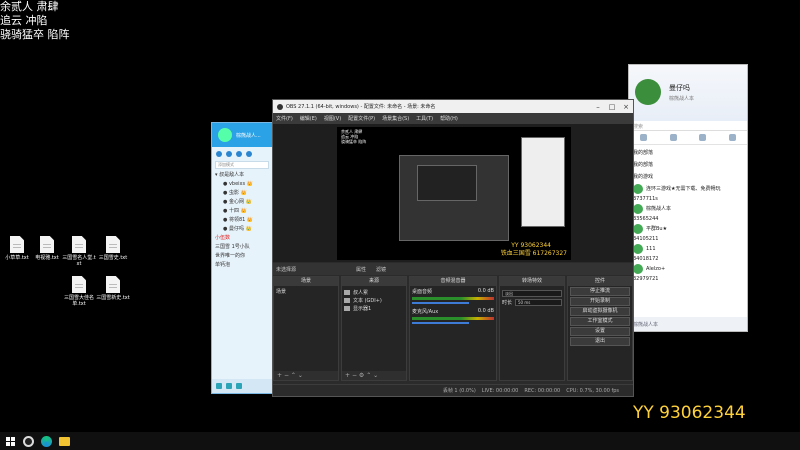 The width and height of the screenshot is (800, 450). What do you see at coordinates (242, 256) in the screenshot?
I see `list-item: 世界唯一的你` at bounding box center [242, 256].